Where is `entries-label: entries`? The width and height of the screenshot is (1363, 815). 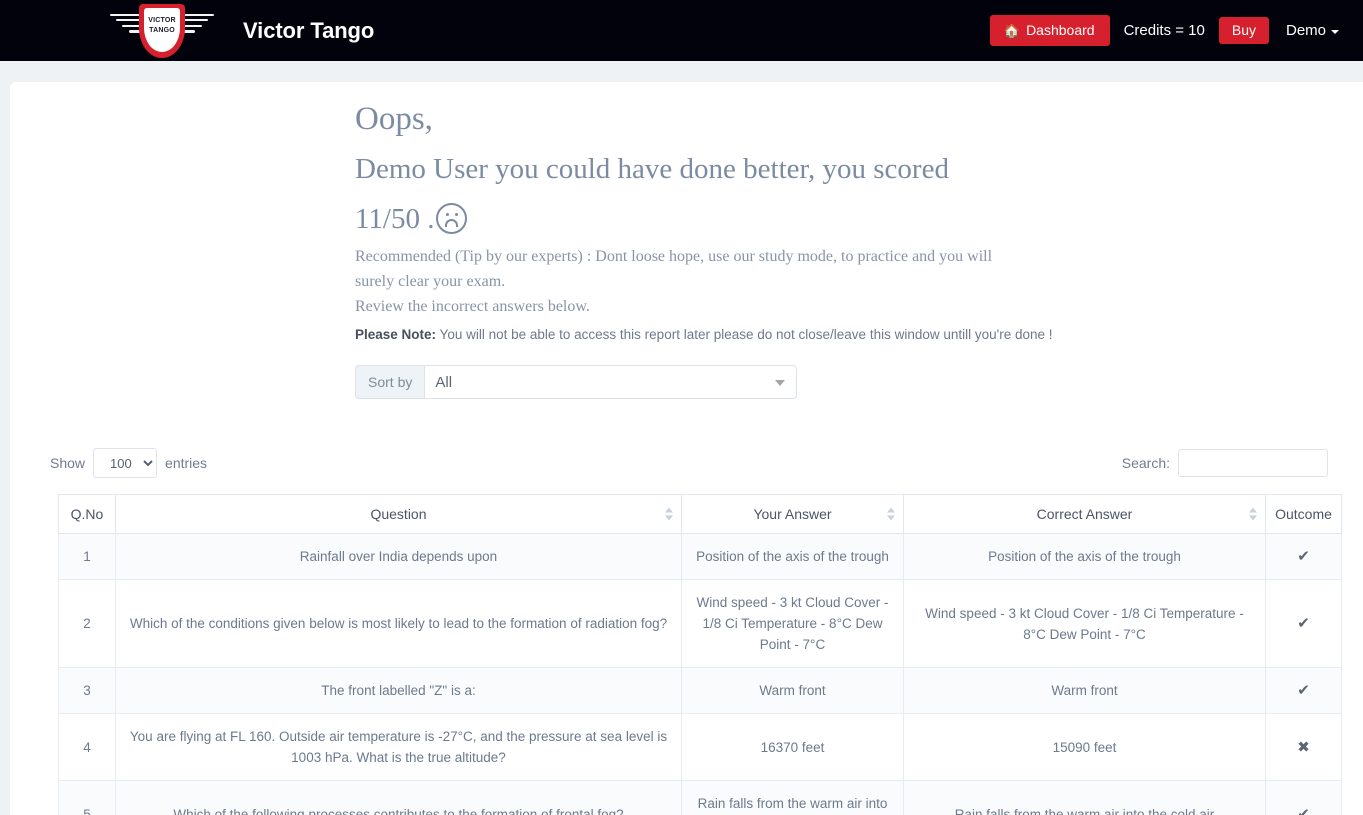 entries-label: entries is located at coordinates (186, 463).